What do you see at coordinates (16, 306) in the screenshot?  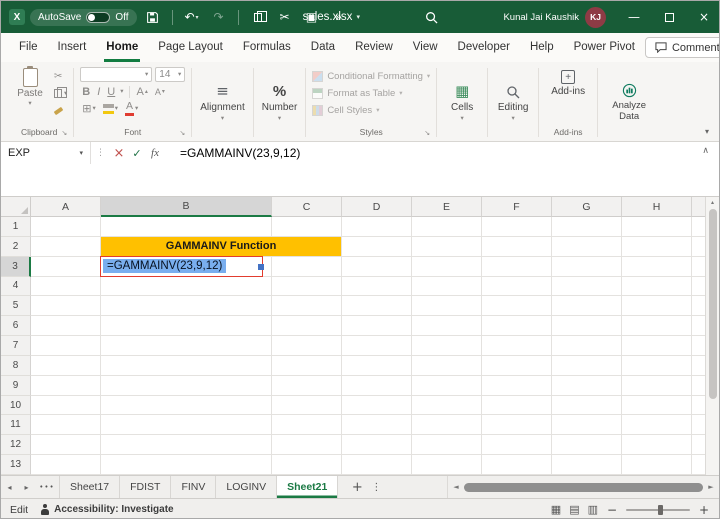 I see `row-header-5: 5` at bounding box center [16, 306].